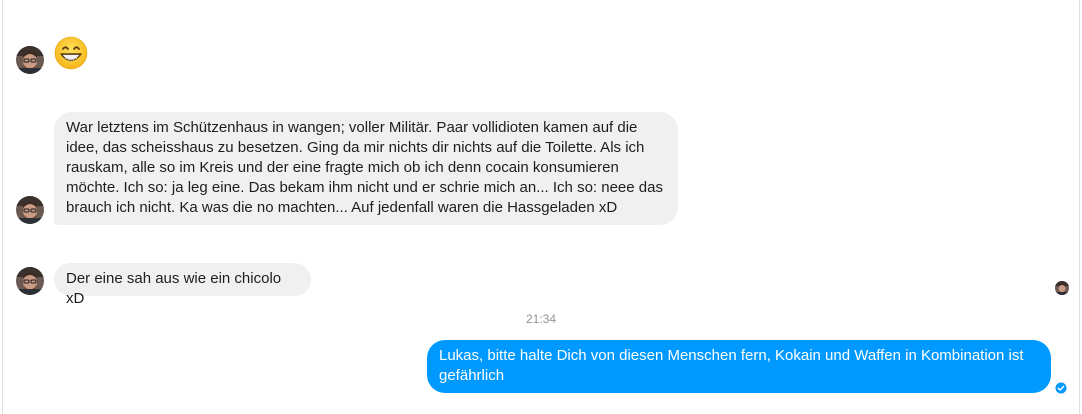  I want to click on sent-check-icon, so click(1061, 388).